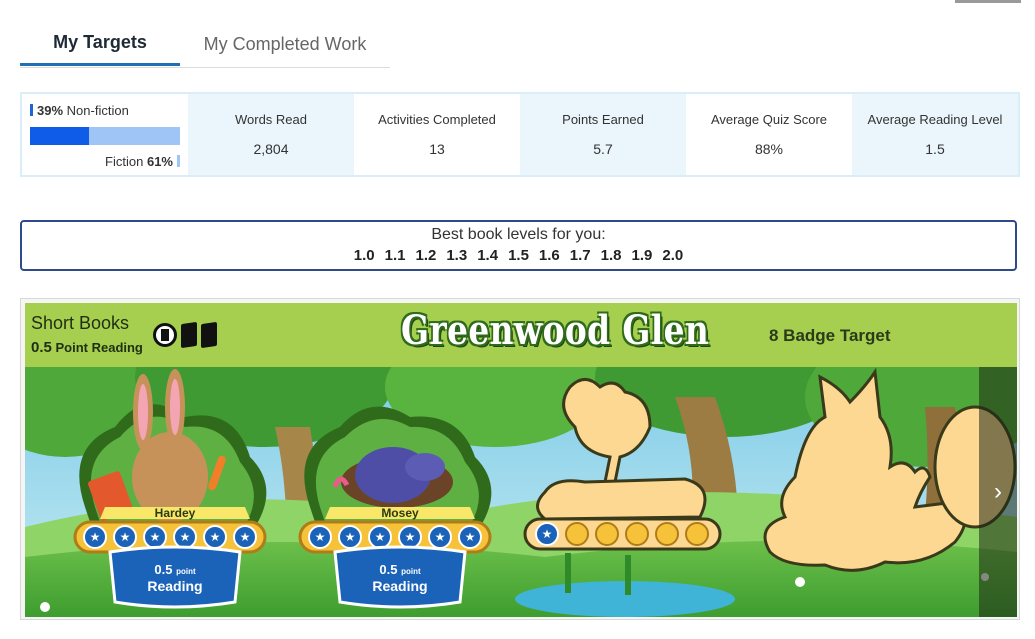  What do you see at coordinates (988, 1) in the screenshot?
I see `top-scroll-indicator` at bounding box center [988, 1].